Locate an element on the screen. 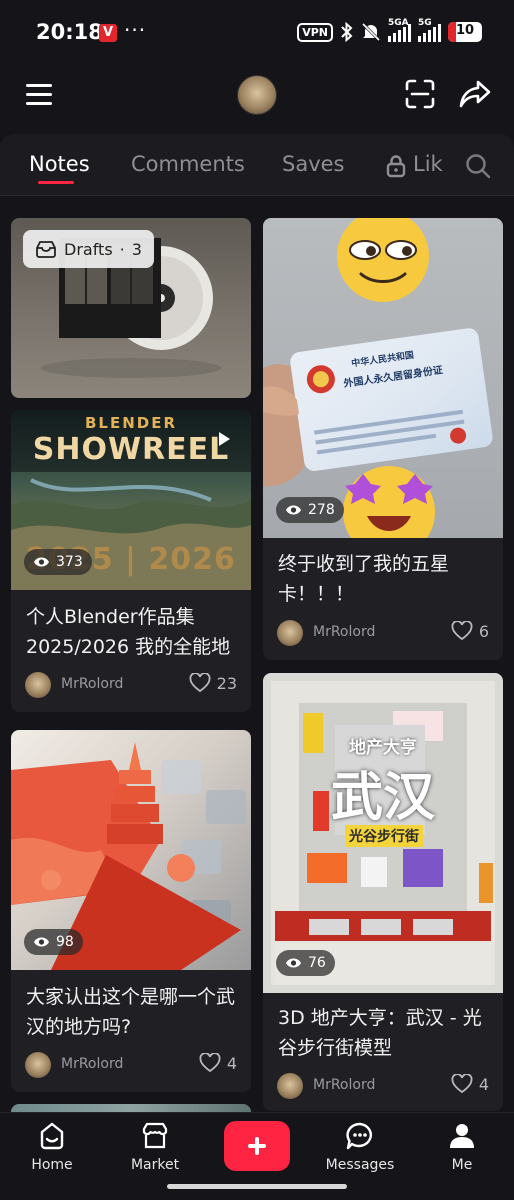 This screenshot has height=1200, width=514. vpn-icon: VPN is located at coordinates (315, 32).